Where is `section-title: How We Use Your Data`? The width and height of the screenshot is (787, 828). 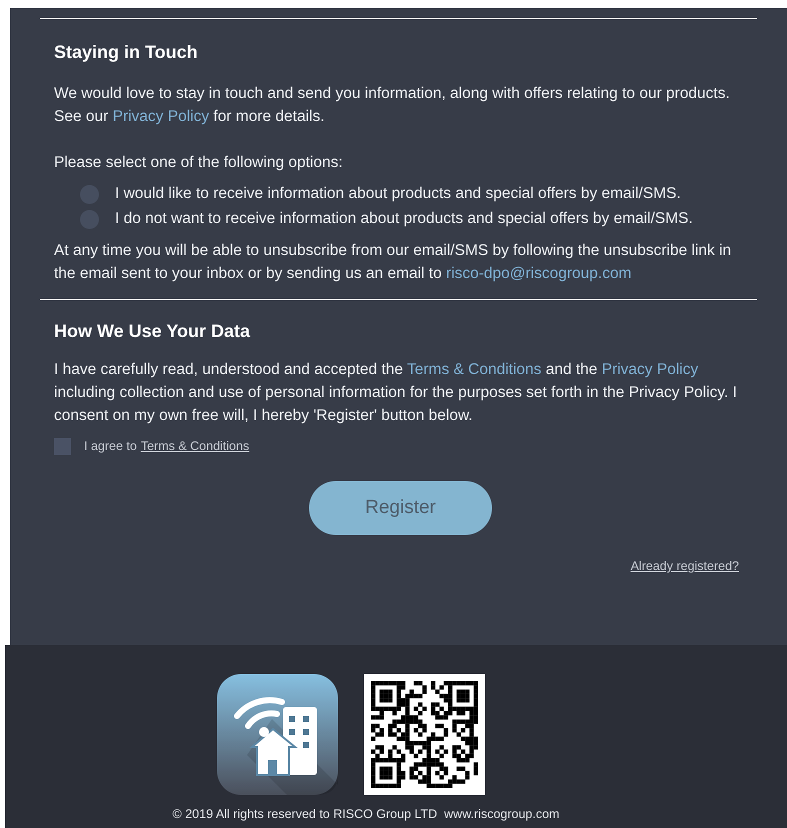
section-title: How We Use Your Data is located at coordinates (153, 332).